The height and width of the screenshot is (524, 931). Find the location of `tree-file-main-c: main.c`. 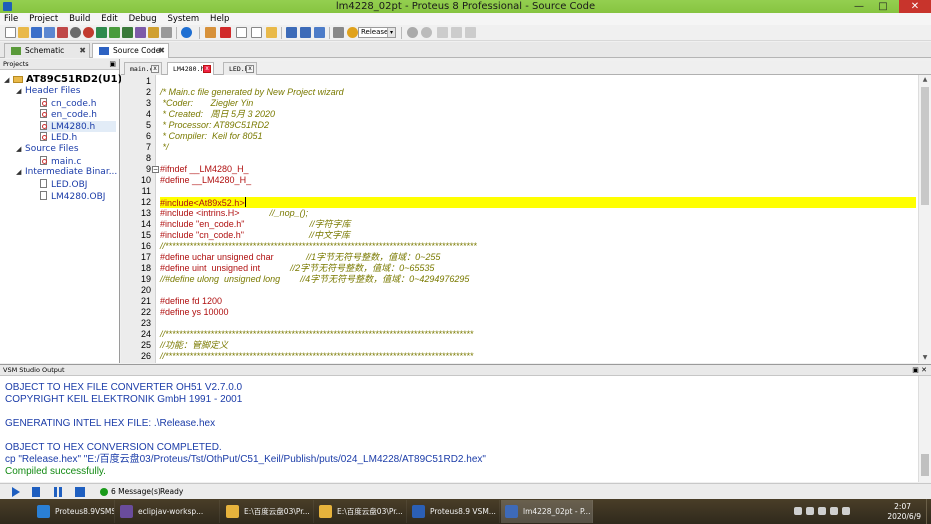

tree-file-main-c: main.c is located at coordinates (60, 161).